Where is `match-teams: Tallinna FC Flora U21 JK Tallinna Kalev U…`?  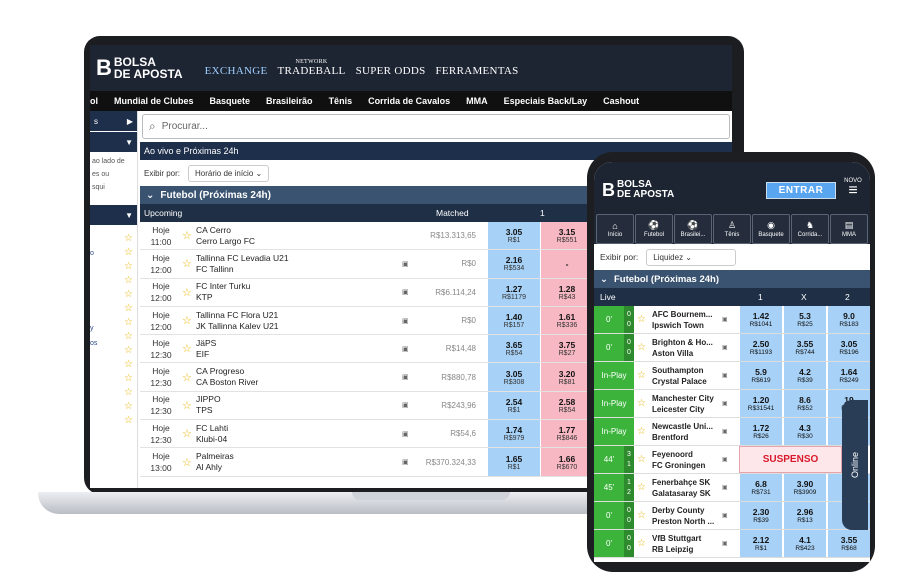 match-teams: Tallinna FC Flora U21 JK Tallinna Kalev U… is located at coordinates (296, 321).